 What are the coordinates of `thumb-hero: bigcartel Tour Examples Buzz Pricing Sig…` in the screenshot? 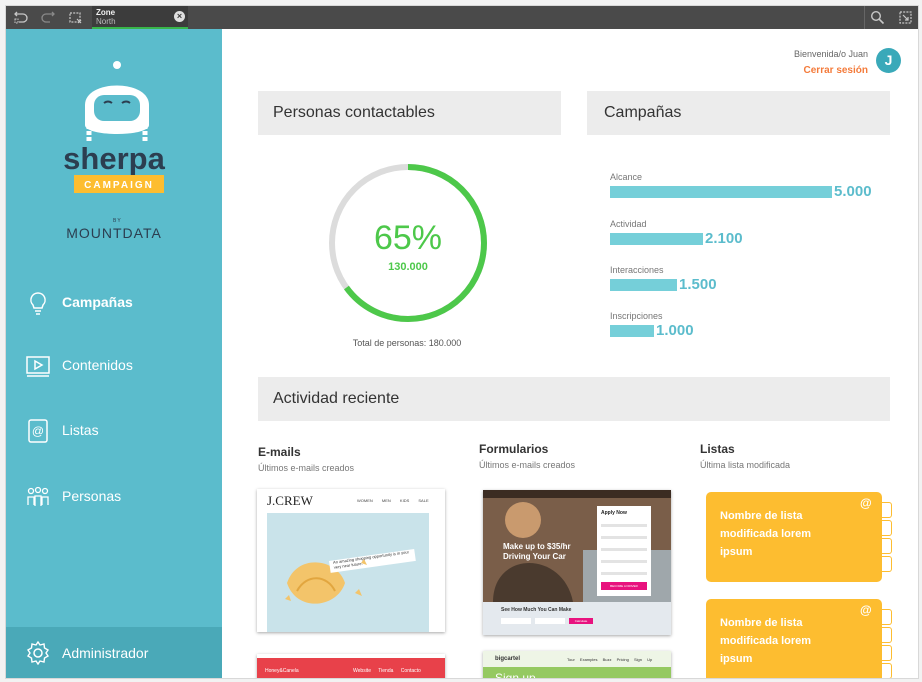 It's located at (577, 665).